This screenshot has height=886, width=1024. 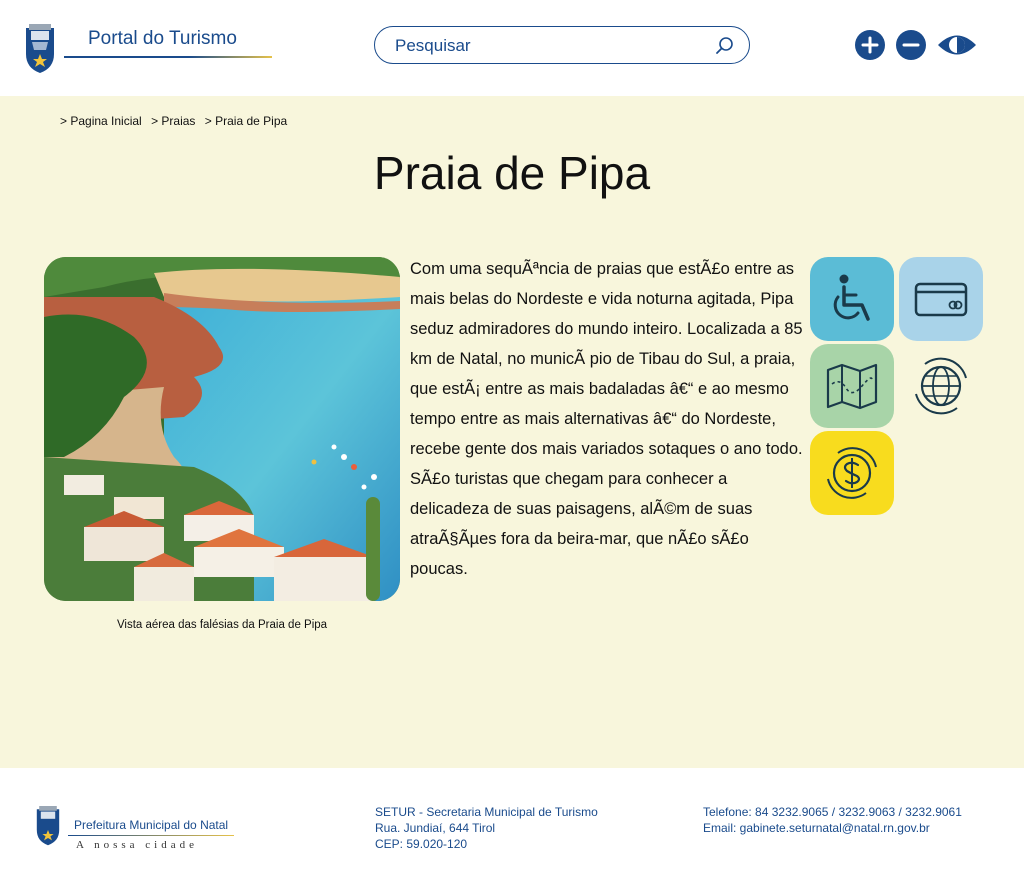 What do you see at coordinates (151, 835) in the screenshot?
I see `footer-logo-underline` at bounding box center [151, 835].